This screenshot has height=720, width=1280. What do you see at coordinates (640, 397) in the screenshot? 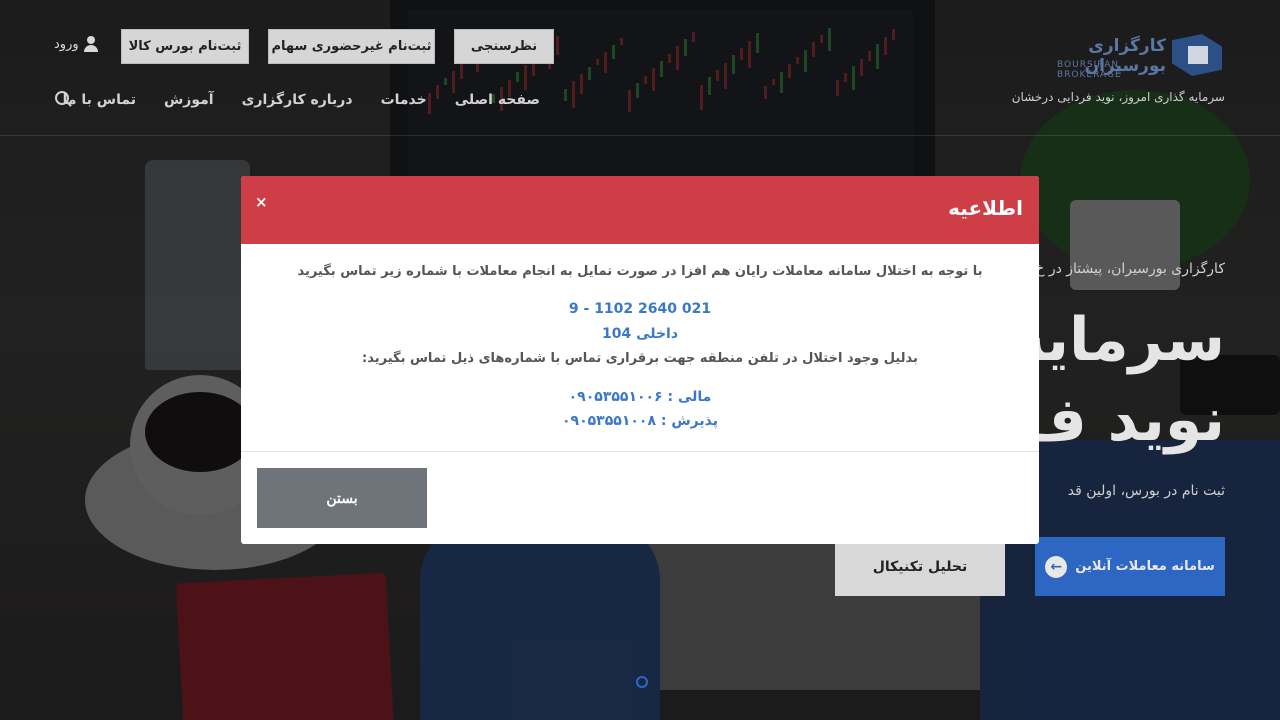
I see `finance-phone: مالی : ۰۹۰۵۳۵۵۱۰۰۶` at bounding box center [640, 397].